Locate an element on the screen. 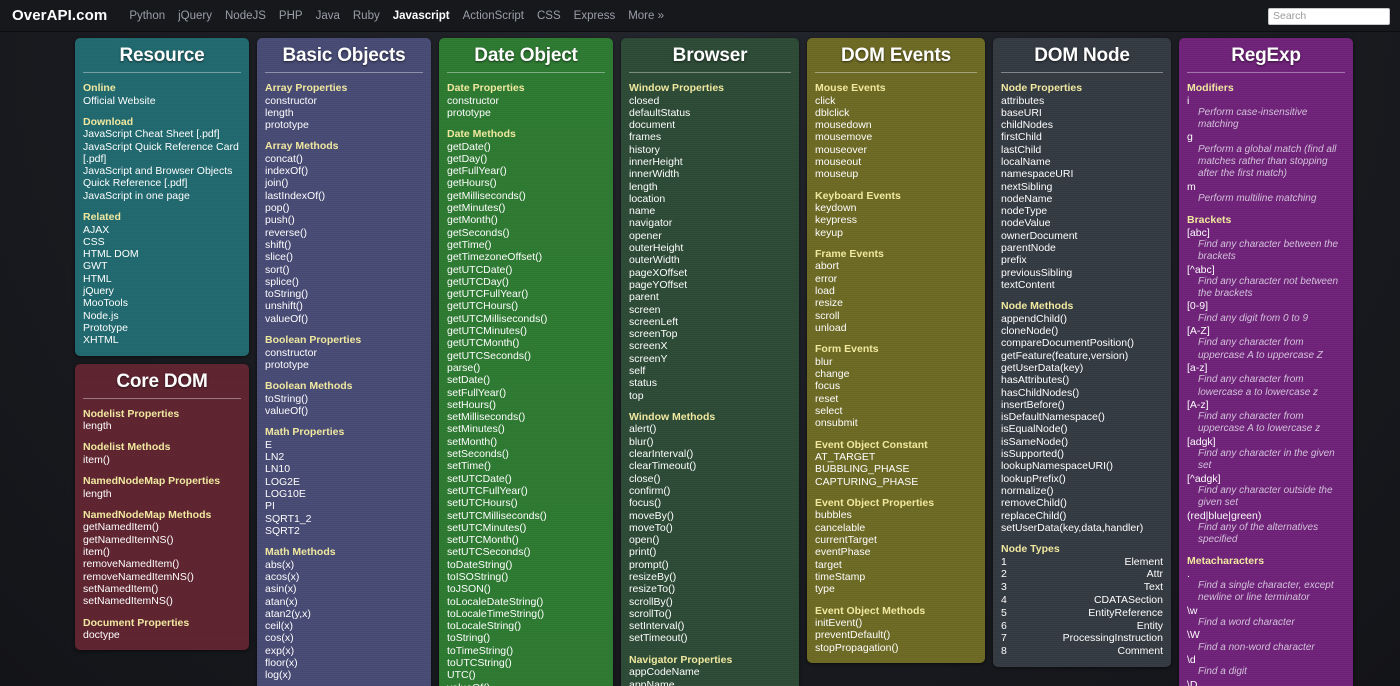 The image size is (1400, 686). list-item: ceil(x) is located at coordinates (344, 626).